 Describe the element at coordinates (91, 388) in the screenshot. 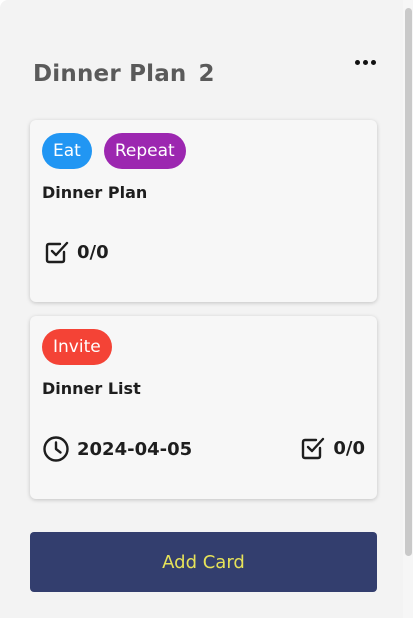

I see `card-title: Dinner List` at that location.